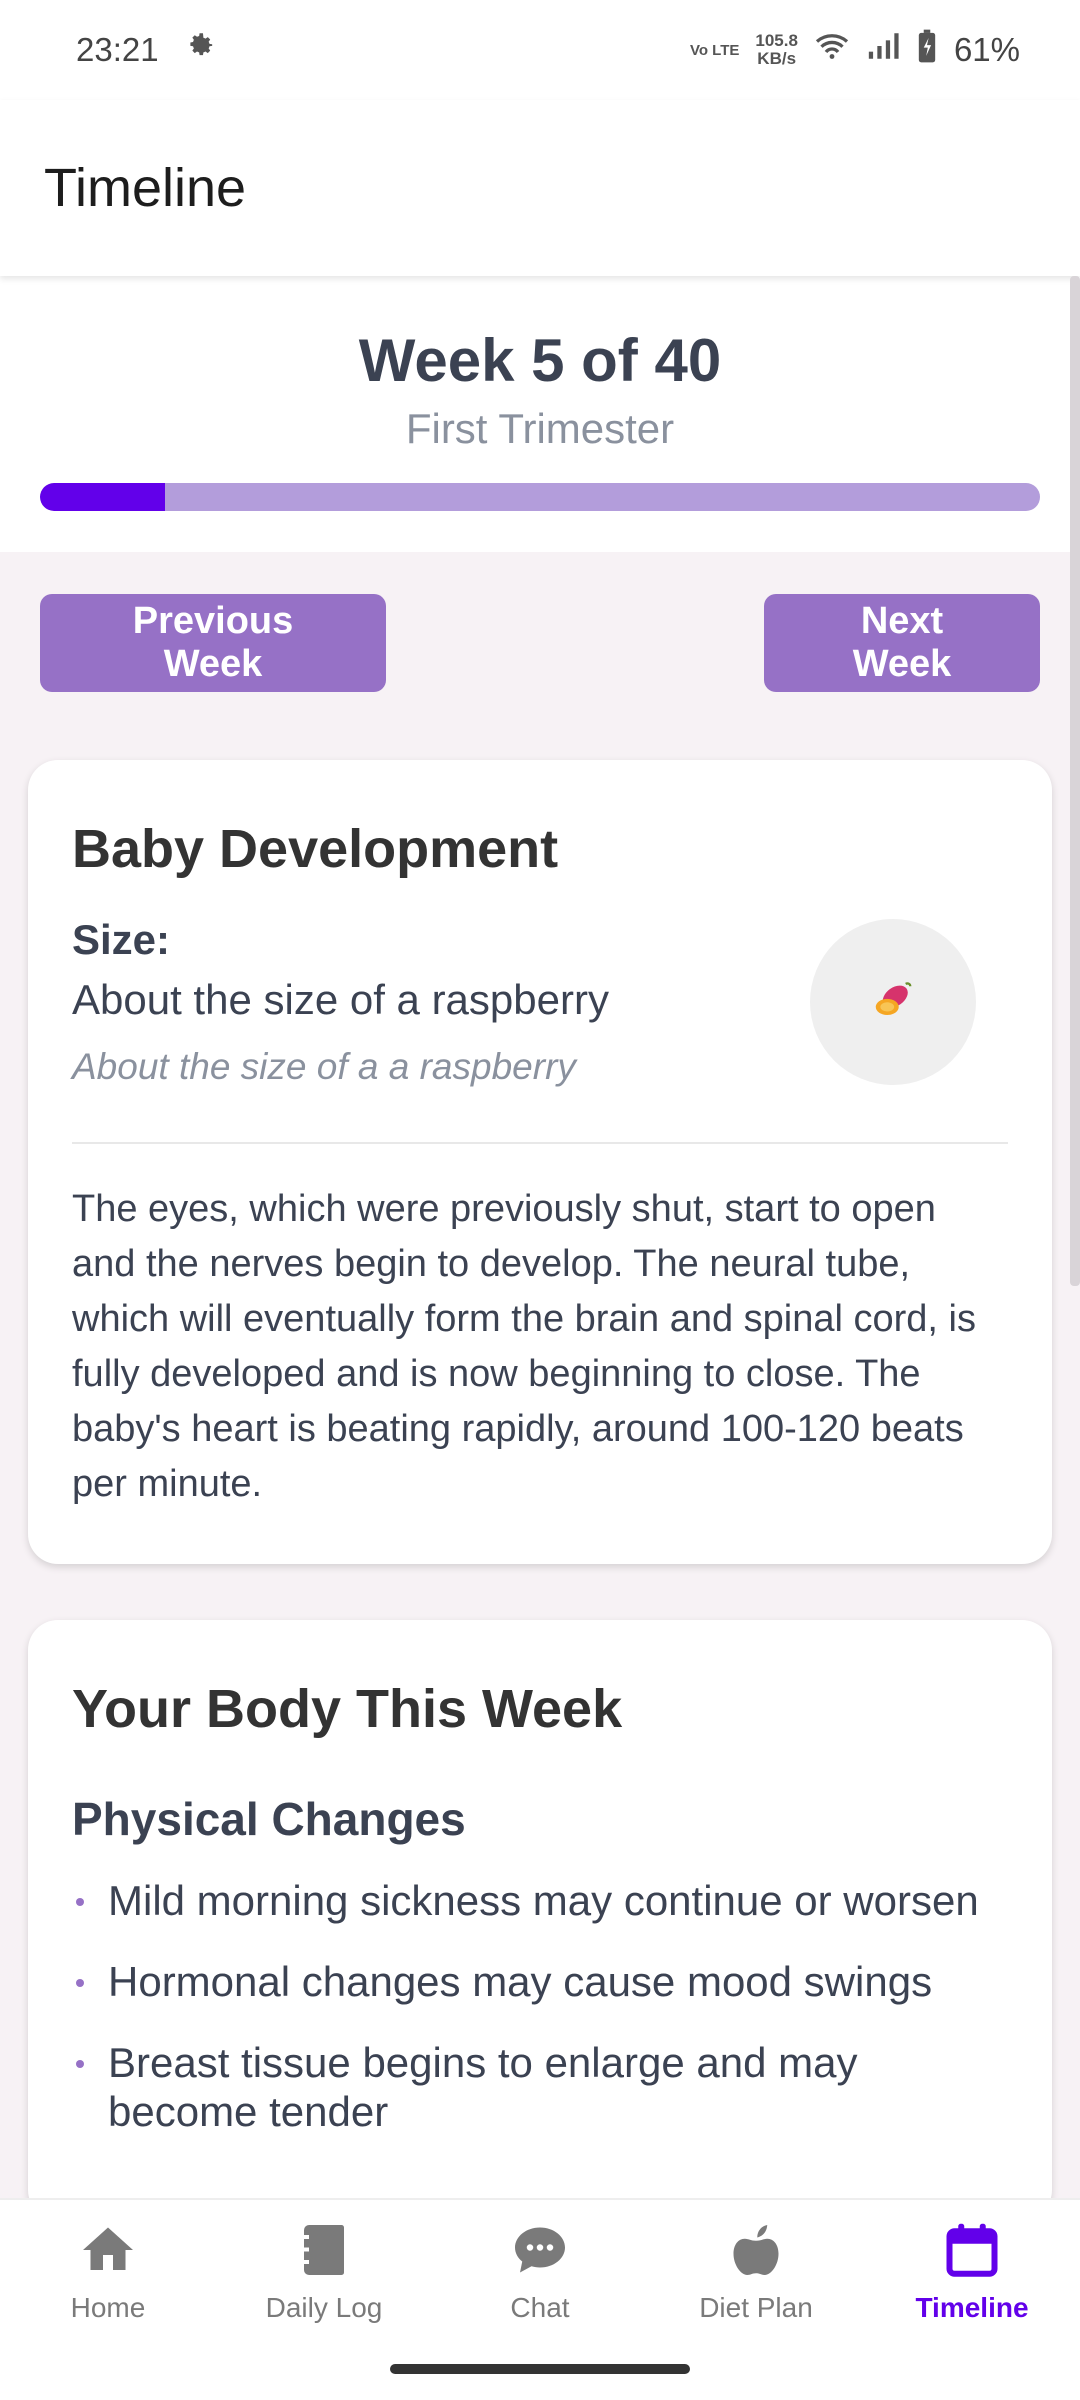 The width and height of the screenshot is (1080, 2400). Describe the element at coordinates (756, 2307) in the screenshot. I see `nav-label-diet-plan: Diet Plan` at that location.